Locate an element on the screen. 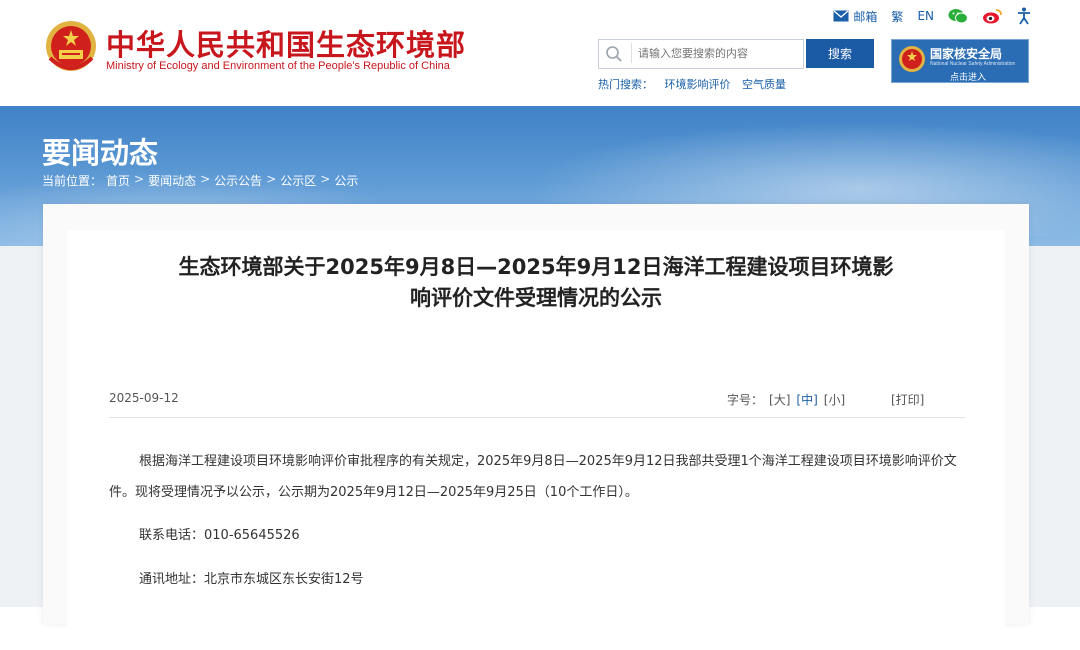  breadcrumb-announcements: 公示公告 is located at coordinates (238, 180).